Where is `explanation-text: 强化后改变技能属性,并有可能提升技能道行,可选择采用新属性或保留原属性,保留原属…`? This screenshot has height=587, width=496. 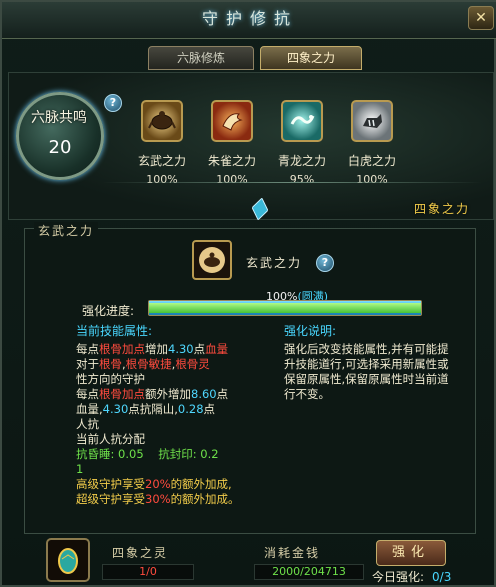 explanation-text: 强化后改变技能属性,并有可能提升技能道行,可选择采用新属性或保留原属性,保留原属… is located at coordinates (366, 371).